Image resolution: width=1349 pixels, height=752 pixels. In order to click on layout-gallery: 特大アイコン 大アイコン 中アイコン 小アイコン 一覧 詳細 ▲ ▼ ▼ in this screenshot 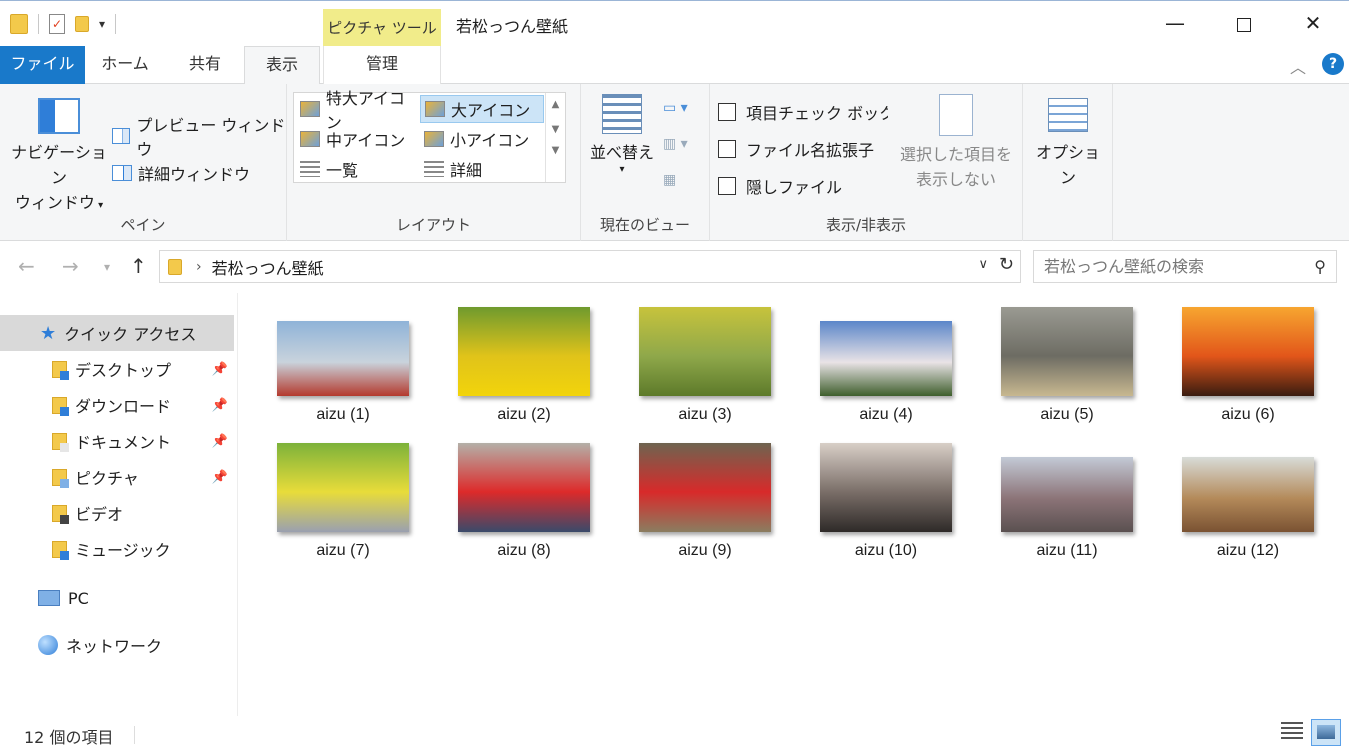, I will do `click(429, 136)`.